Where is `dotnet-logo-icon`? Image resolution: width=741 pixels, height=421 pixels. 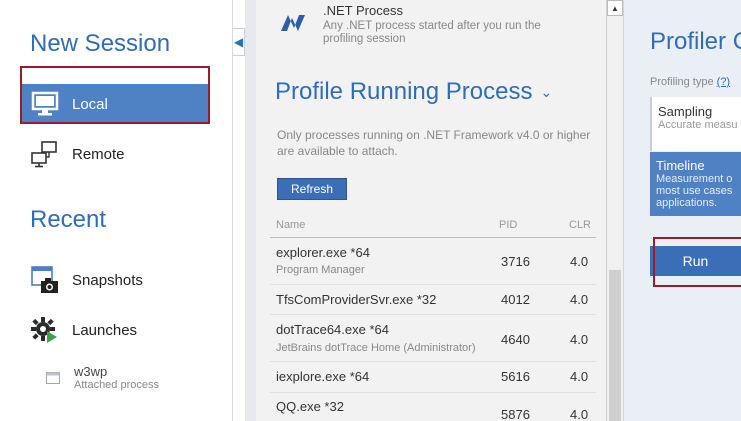 dotnet-logo-icon is located at coordinates (293, 23).